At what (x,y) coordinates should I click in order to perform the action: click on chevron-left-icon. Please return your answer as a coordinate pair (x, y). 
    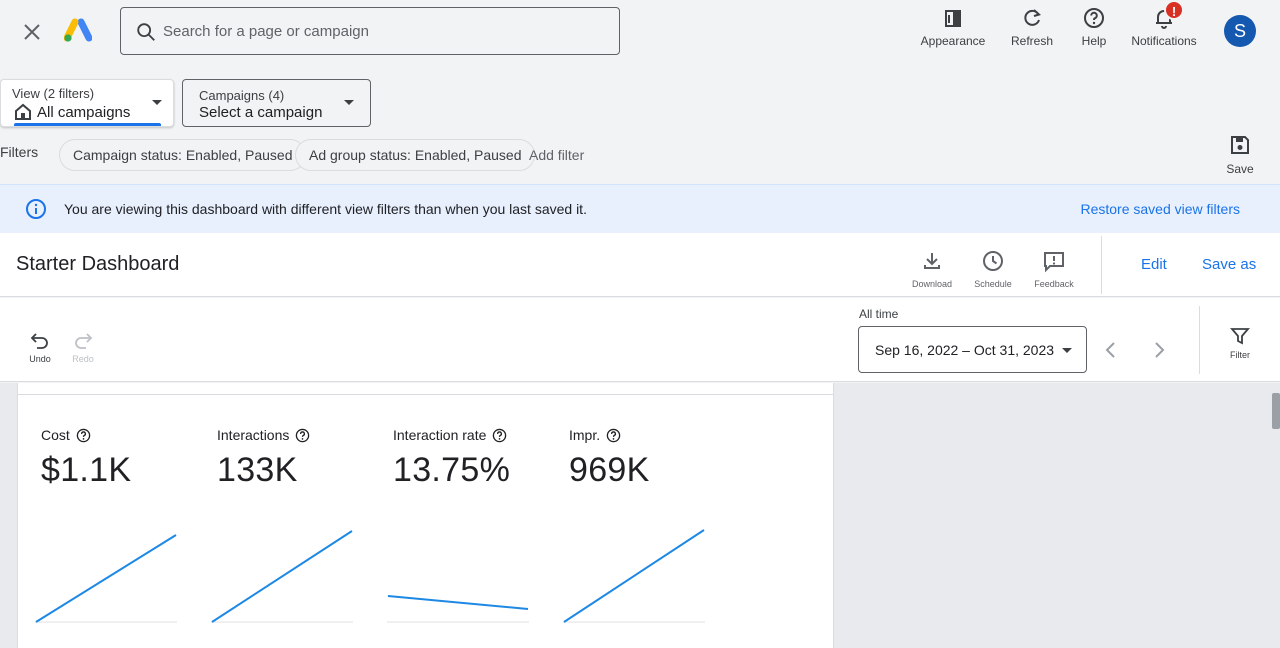
    Looking at the image, I should click on (1111, 350).